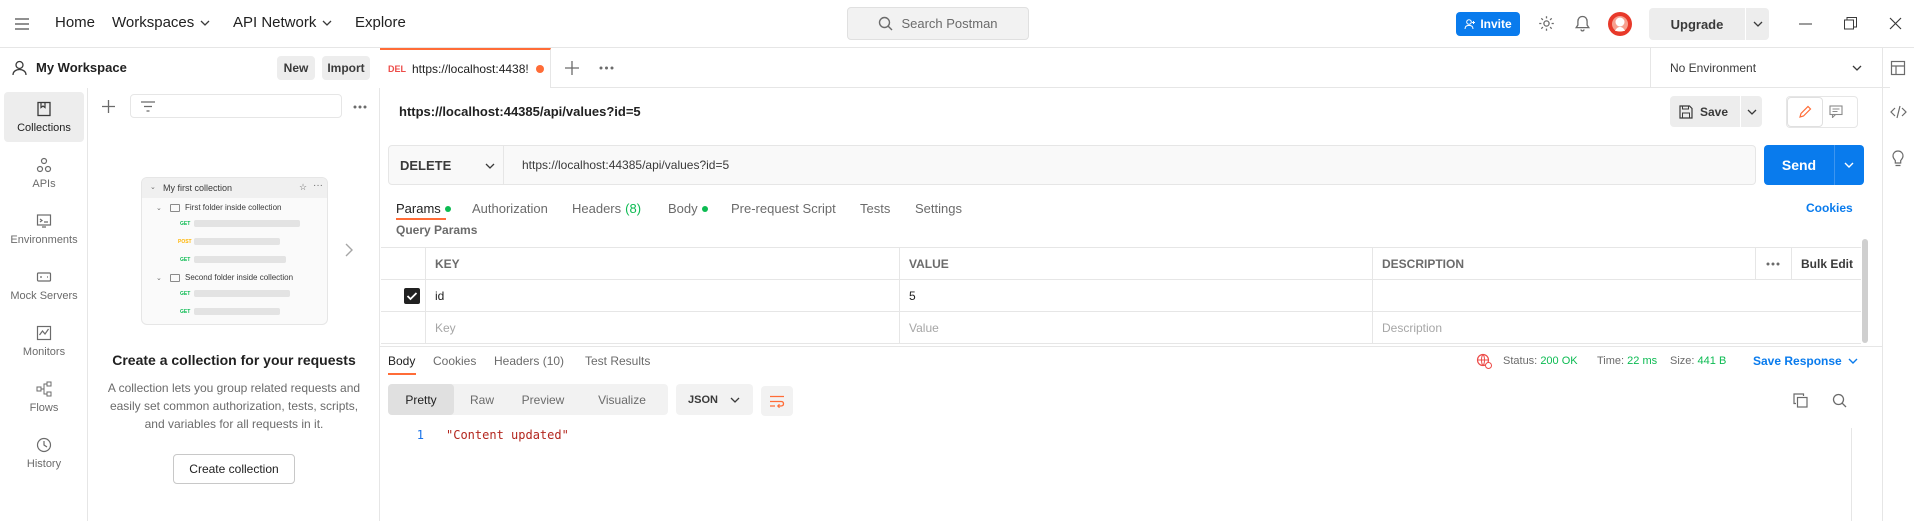  I want to click on code-icon, so click(1898, 112).